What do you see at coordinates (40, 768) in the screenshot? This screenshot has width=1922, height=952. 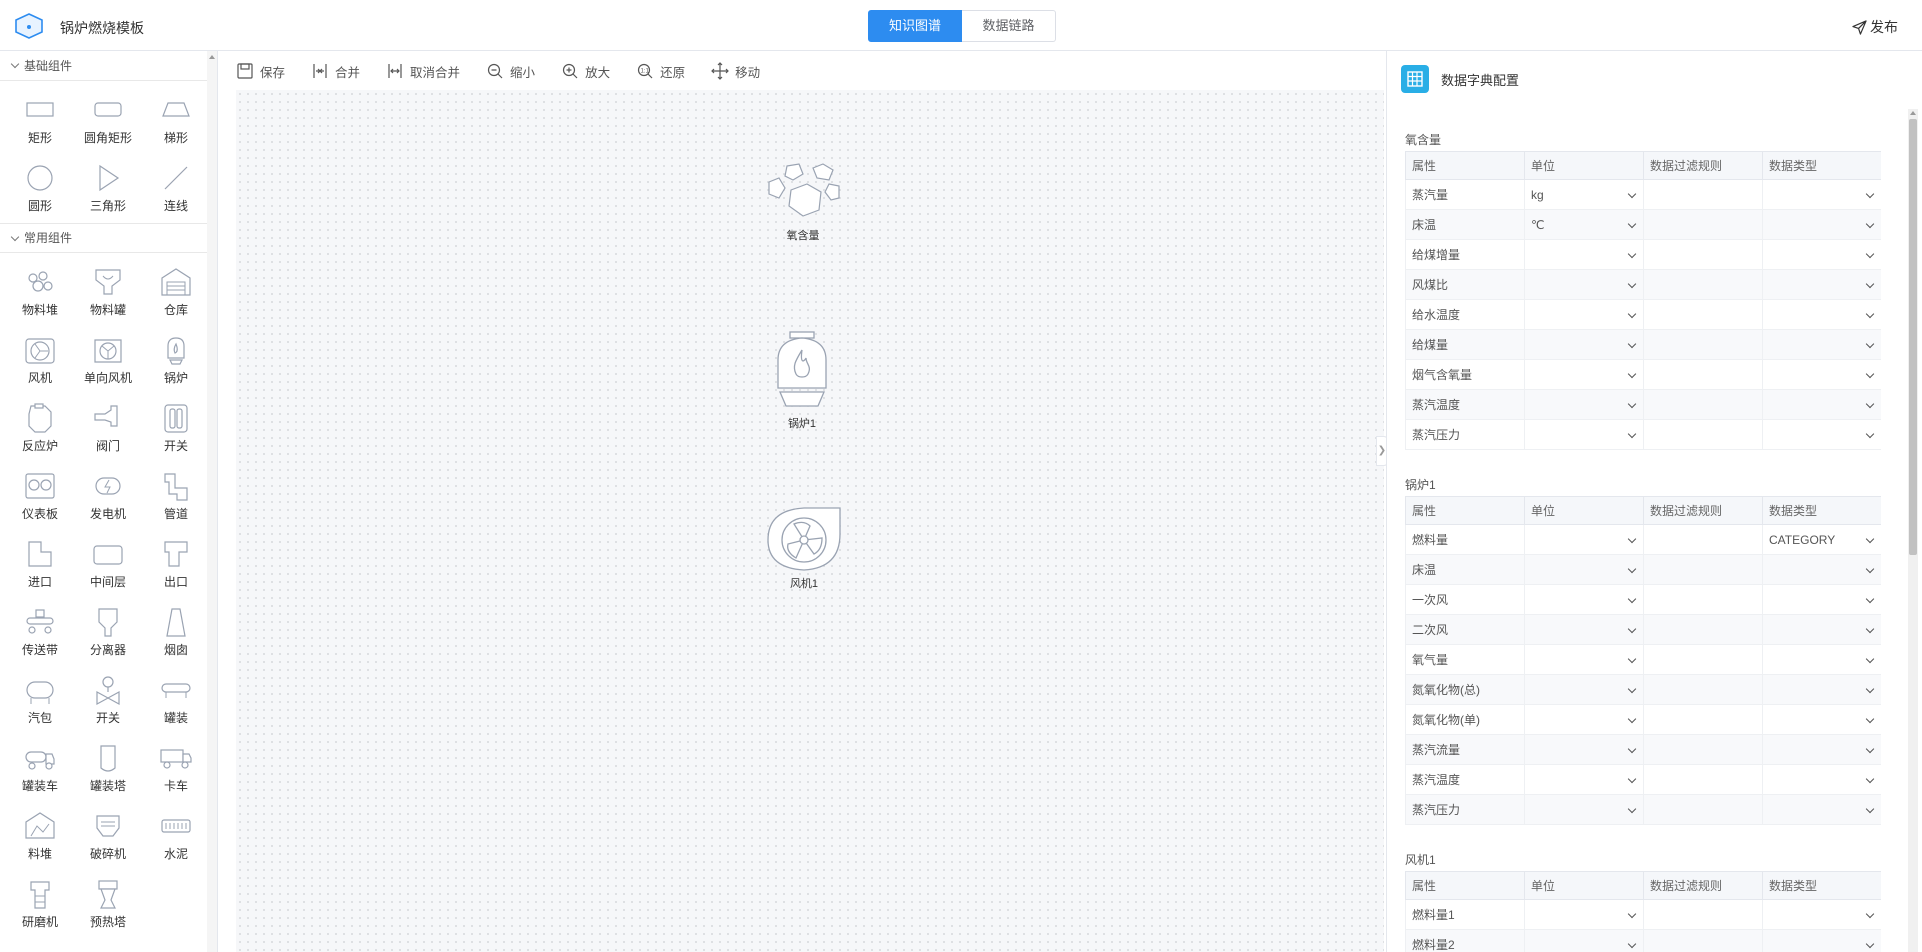 I see `component-tank-truck: 罐装车` at bounding box center [40, 768].